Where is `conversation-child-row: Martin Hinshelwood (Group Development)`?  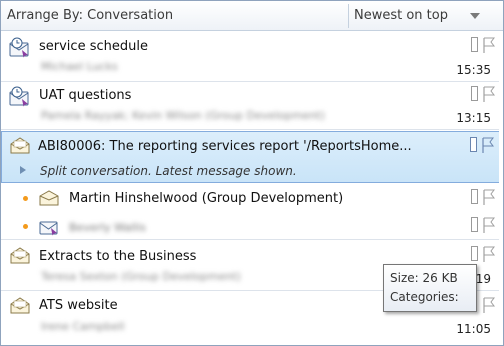
conversation-child-row: Martin Hinshelwood (Group Development) is located at coordinates (252, 198).